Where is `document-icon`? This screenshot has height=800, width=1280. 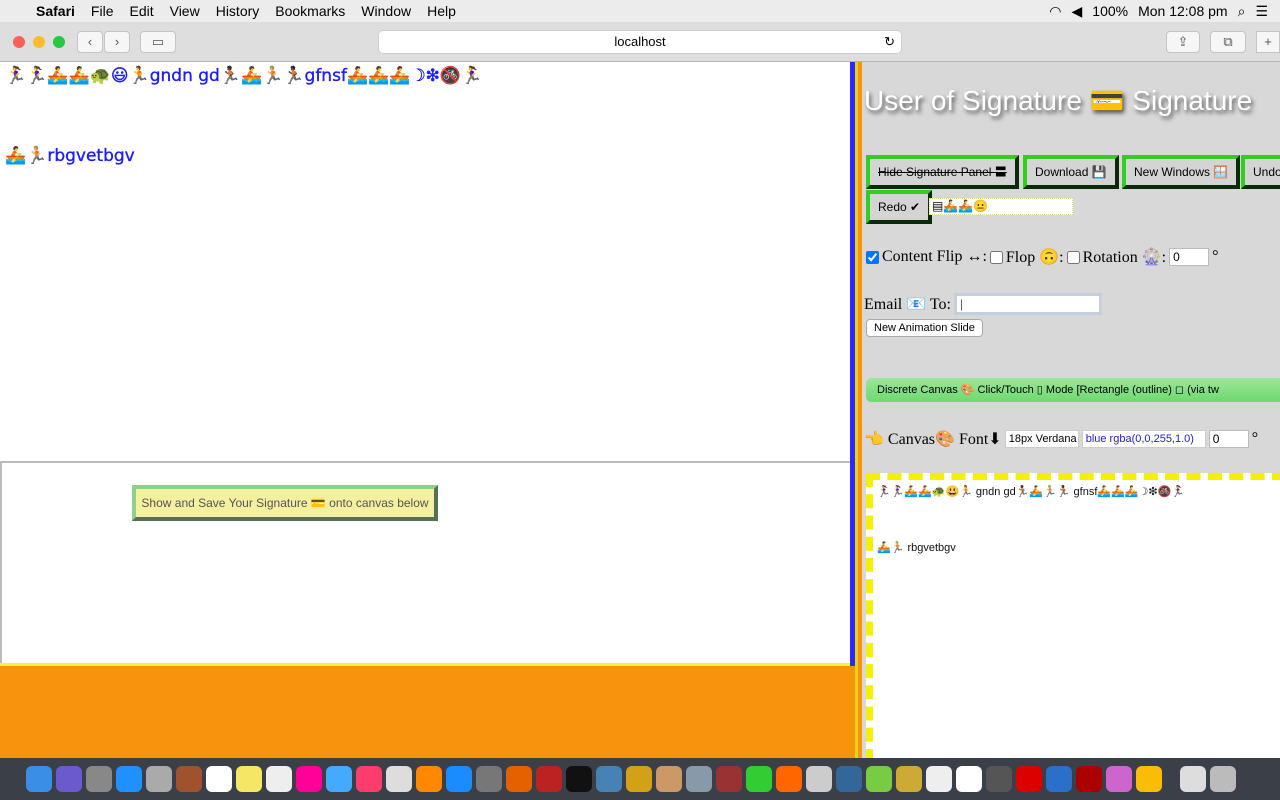 document-icon is located at coordinates (969, 779).